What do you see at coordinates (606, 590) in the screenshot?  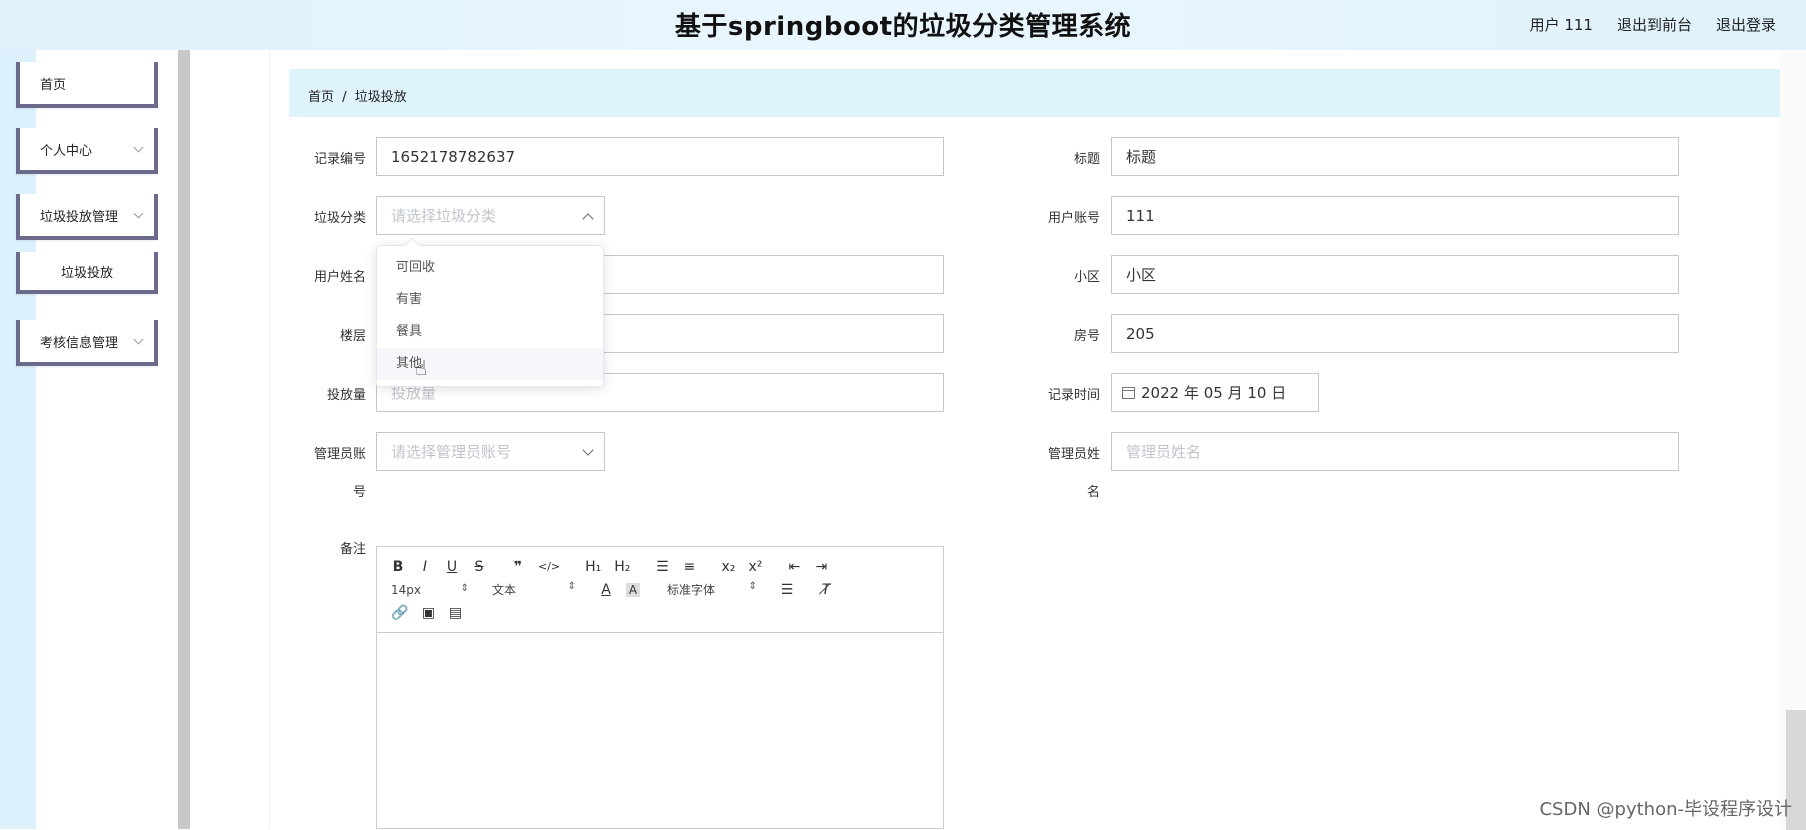 I see `font-color-icon: A` at bounding box center [606, 590].